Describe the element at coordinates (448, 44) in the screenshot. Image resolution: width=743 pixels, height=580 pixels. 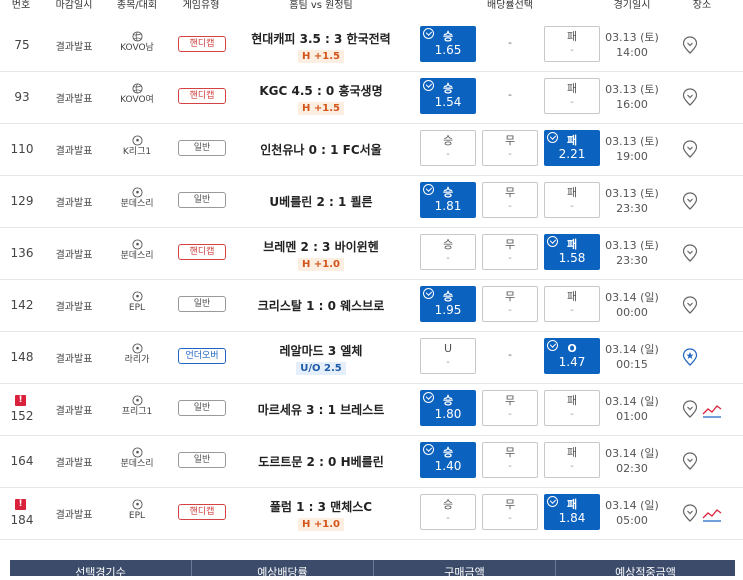
I see `odds-home-button: 승 1.65` at that location.